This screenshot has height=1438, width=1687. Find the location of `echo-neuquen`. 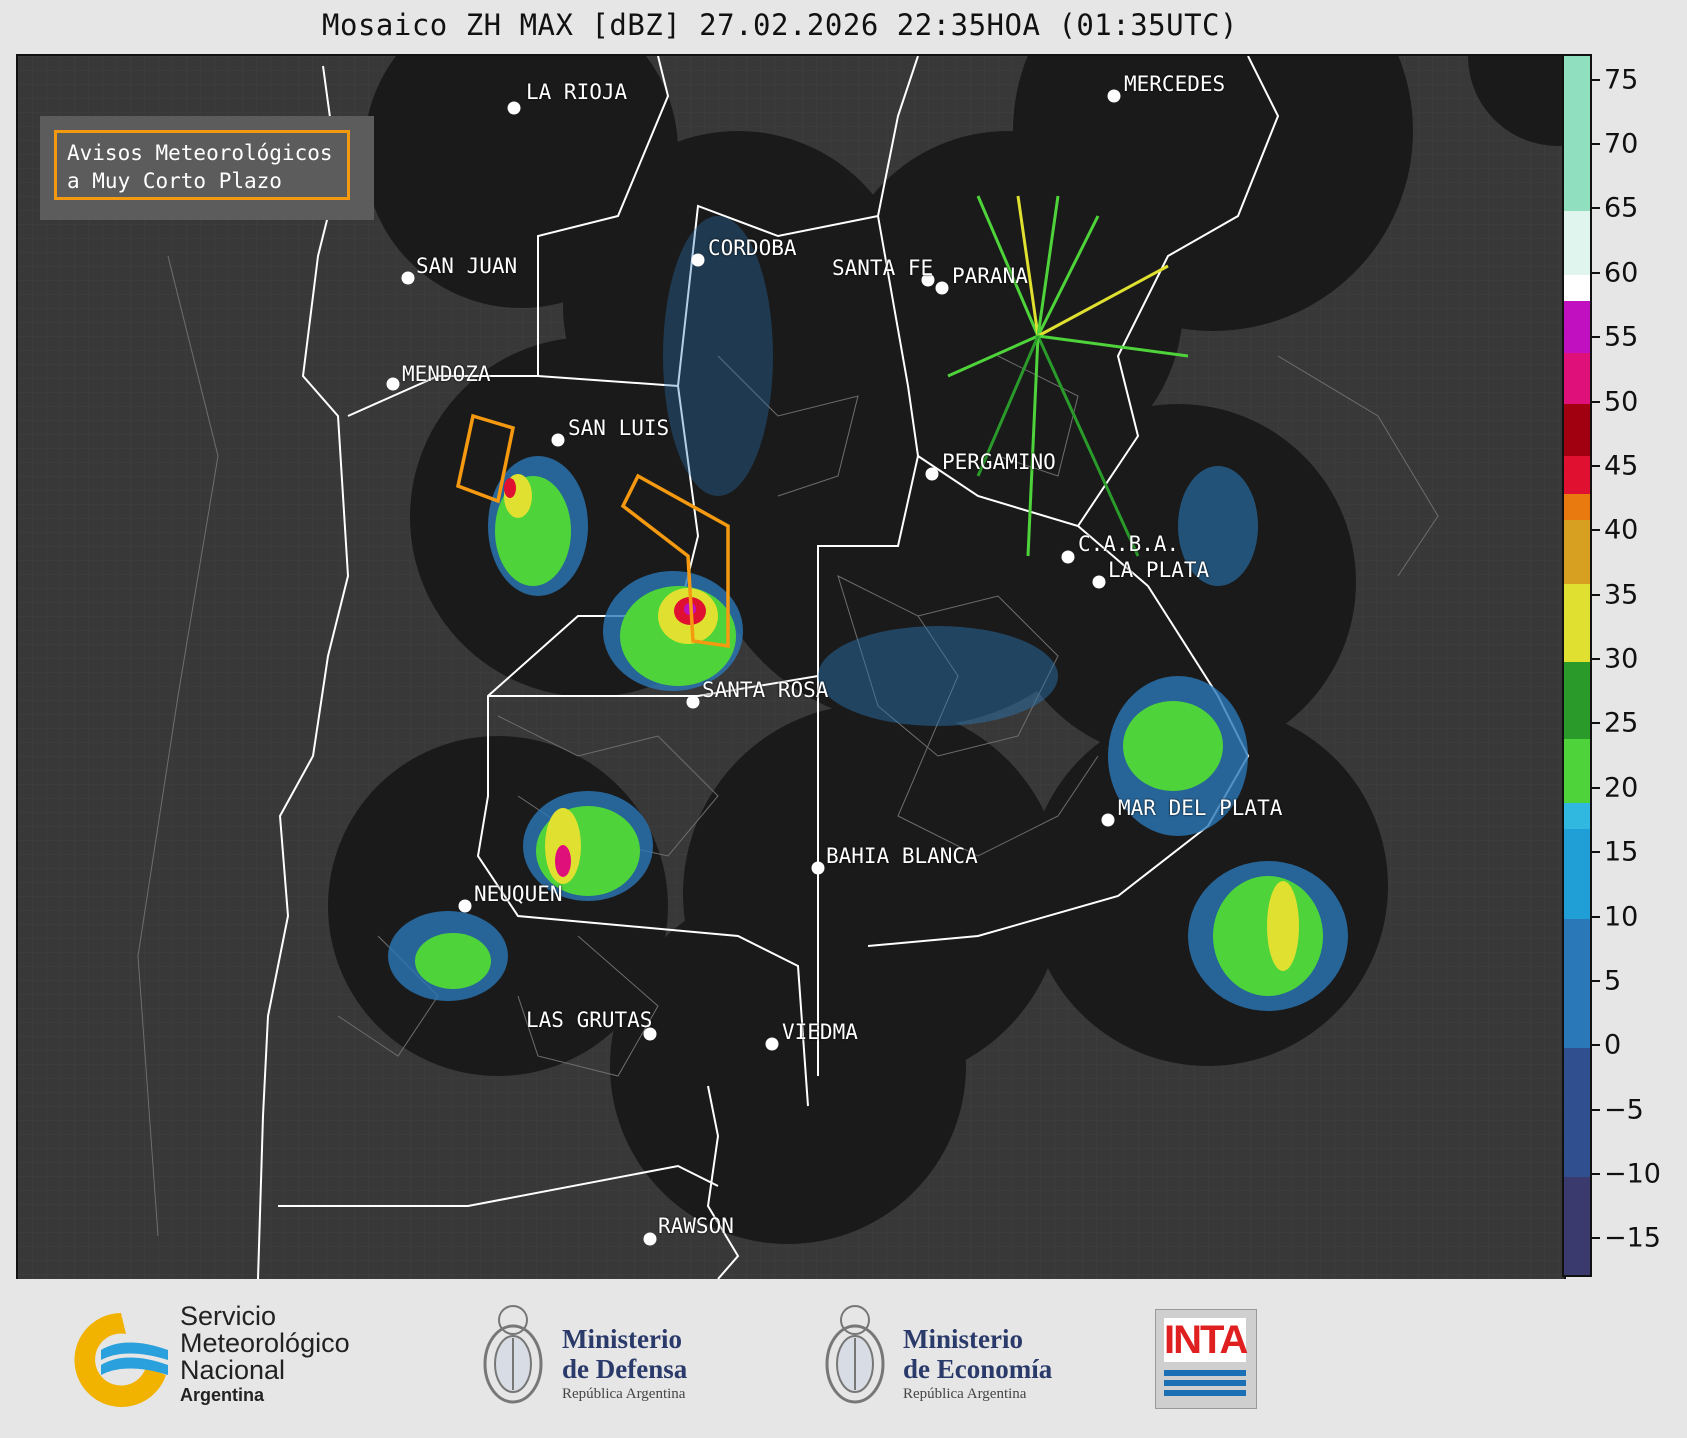

echo-neuquen is located at coordinates (448, 956).